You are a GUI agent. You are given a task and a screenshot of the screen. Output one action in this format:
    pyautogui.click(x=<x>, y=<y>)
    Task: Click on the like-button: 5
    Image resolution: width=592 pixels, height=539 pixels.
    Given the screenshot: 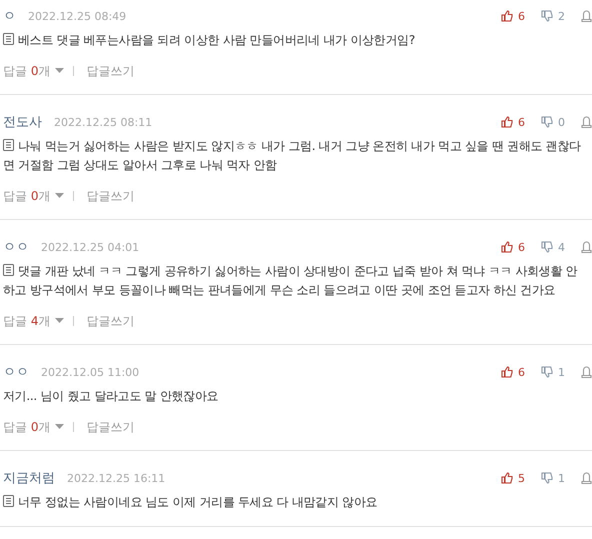 What is the action you would take?
    pyautogui.click(x=513, y=478)
    